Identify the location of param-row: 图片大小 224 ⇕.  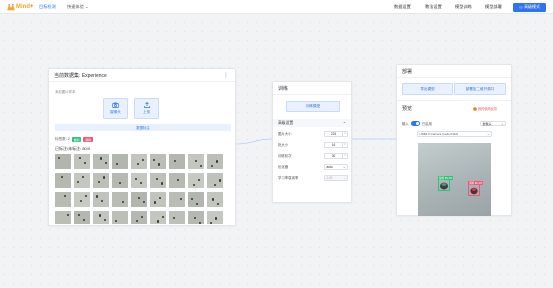
(313, 133).